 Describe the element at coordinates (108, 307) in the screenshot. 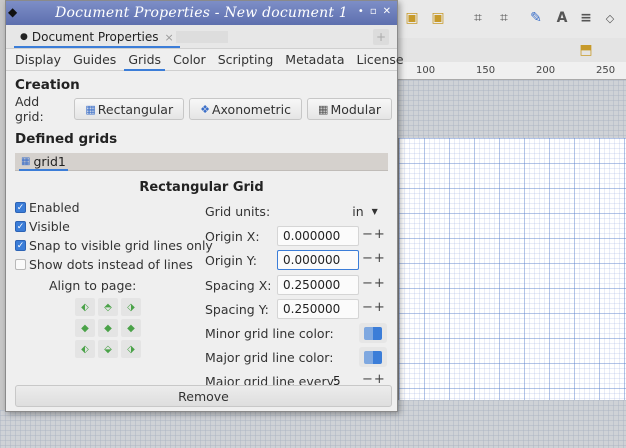

I see `align-top-center-icon: ⬘` at that location.